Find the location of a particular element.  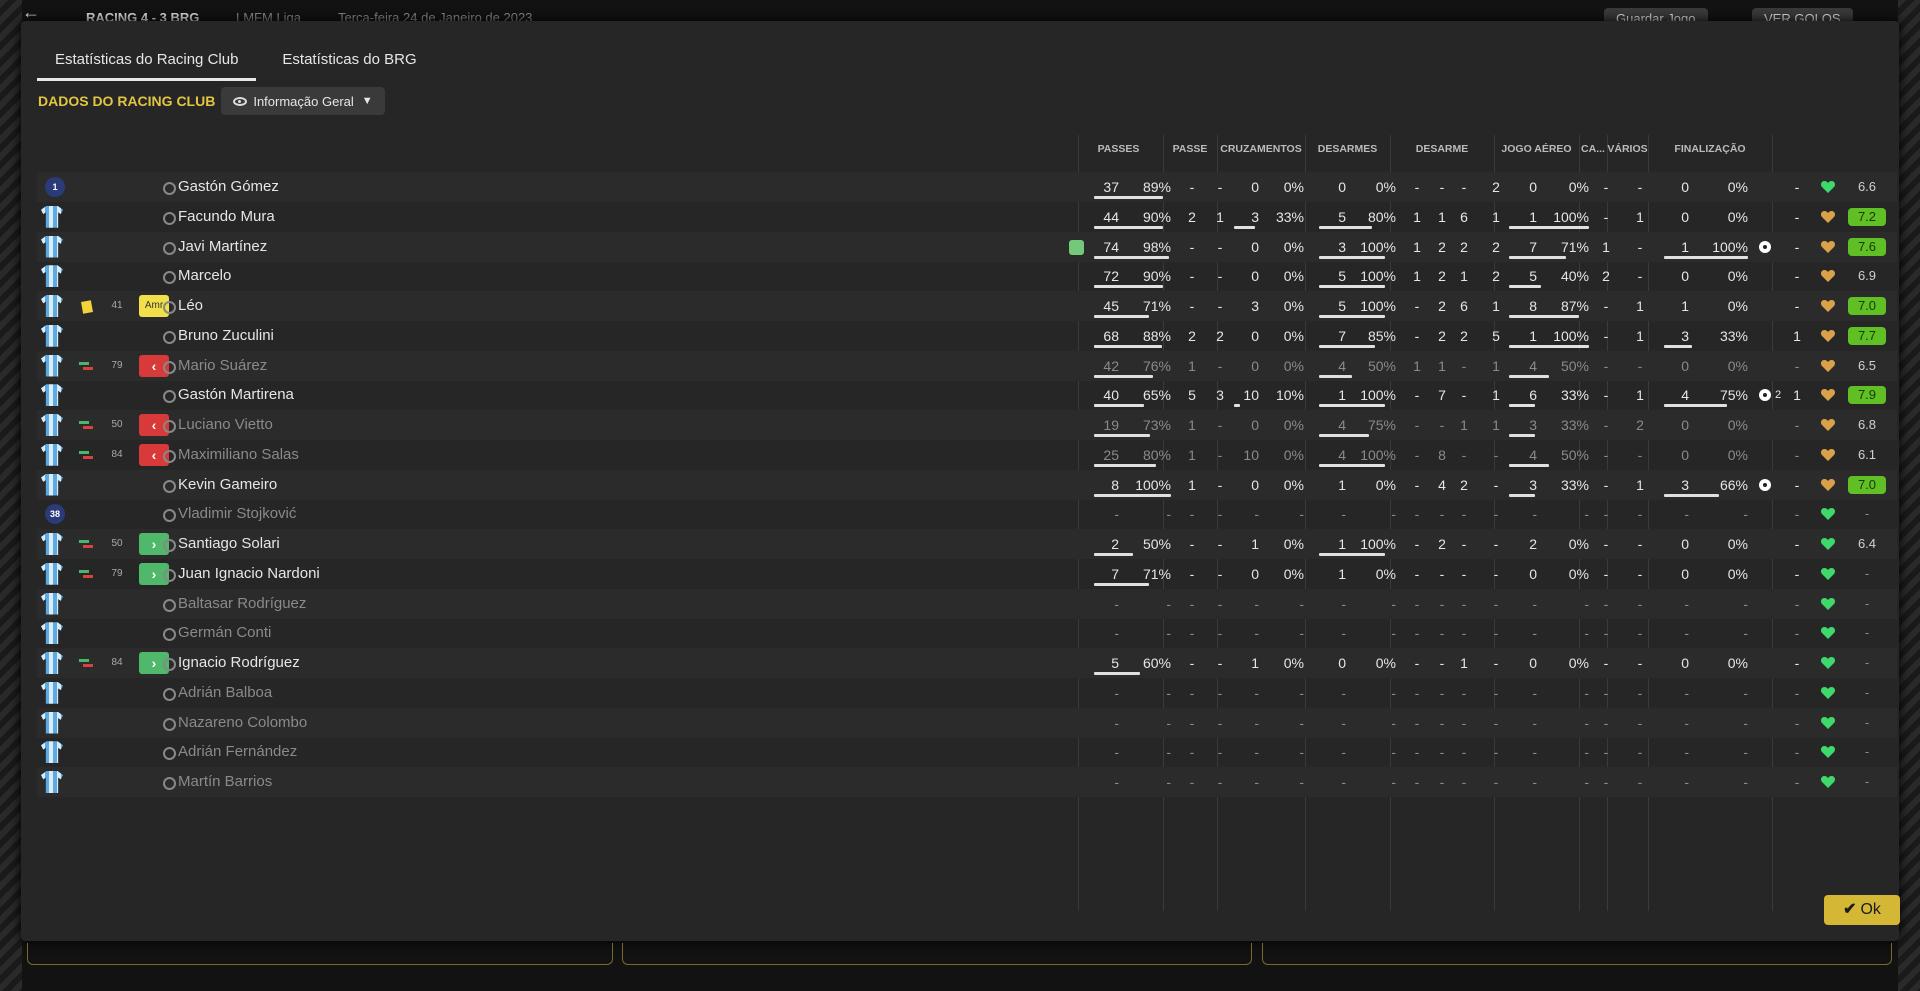

background-stripe is located at coordinates (1909, 495).